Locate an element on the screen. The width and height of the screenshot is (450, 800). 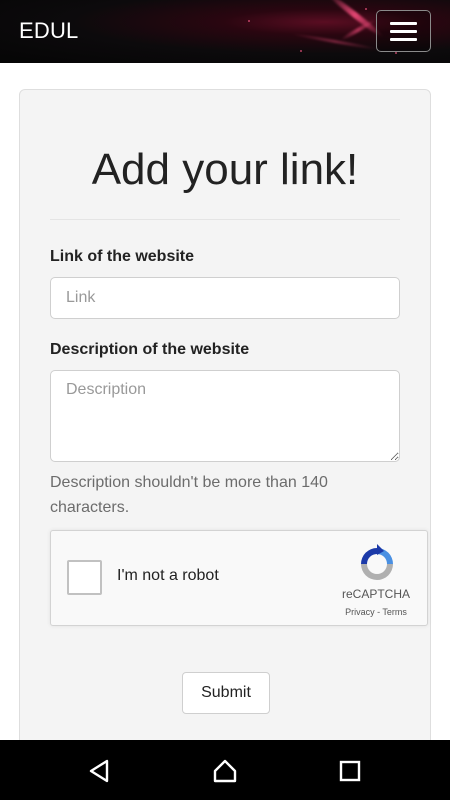
title-divider is located at coordinates (225, 219).